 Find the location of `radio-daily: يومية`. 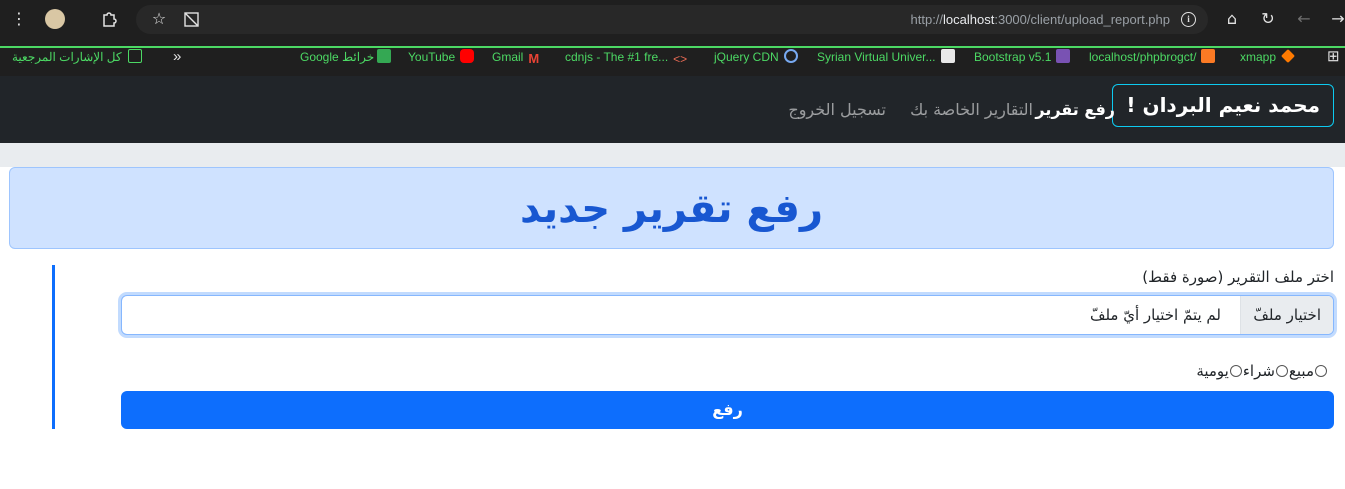

radio-daily: يومية is located at coordinates (1219, 371).